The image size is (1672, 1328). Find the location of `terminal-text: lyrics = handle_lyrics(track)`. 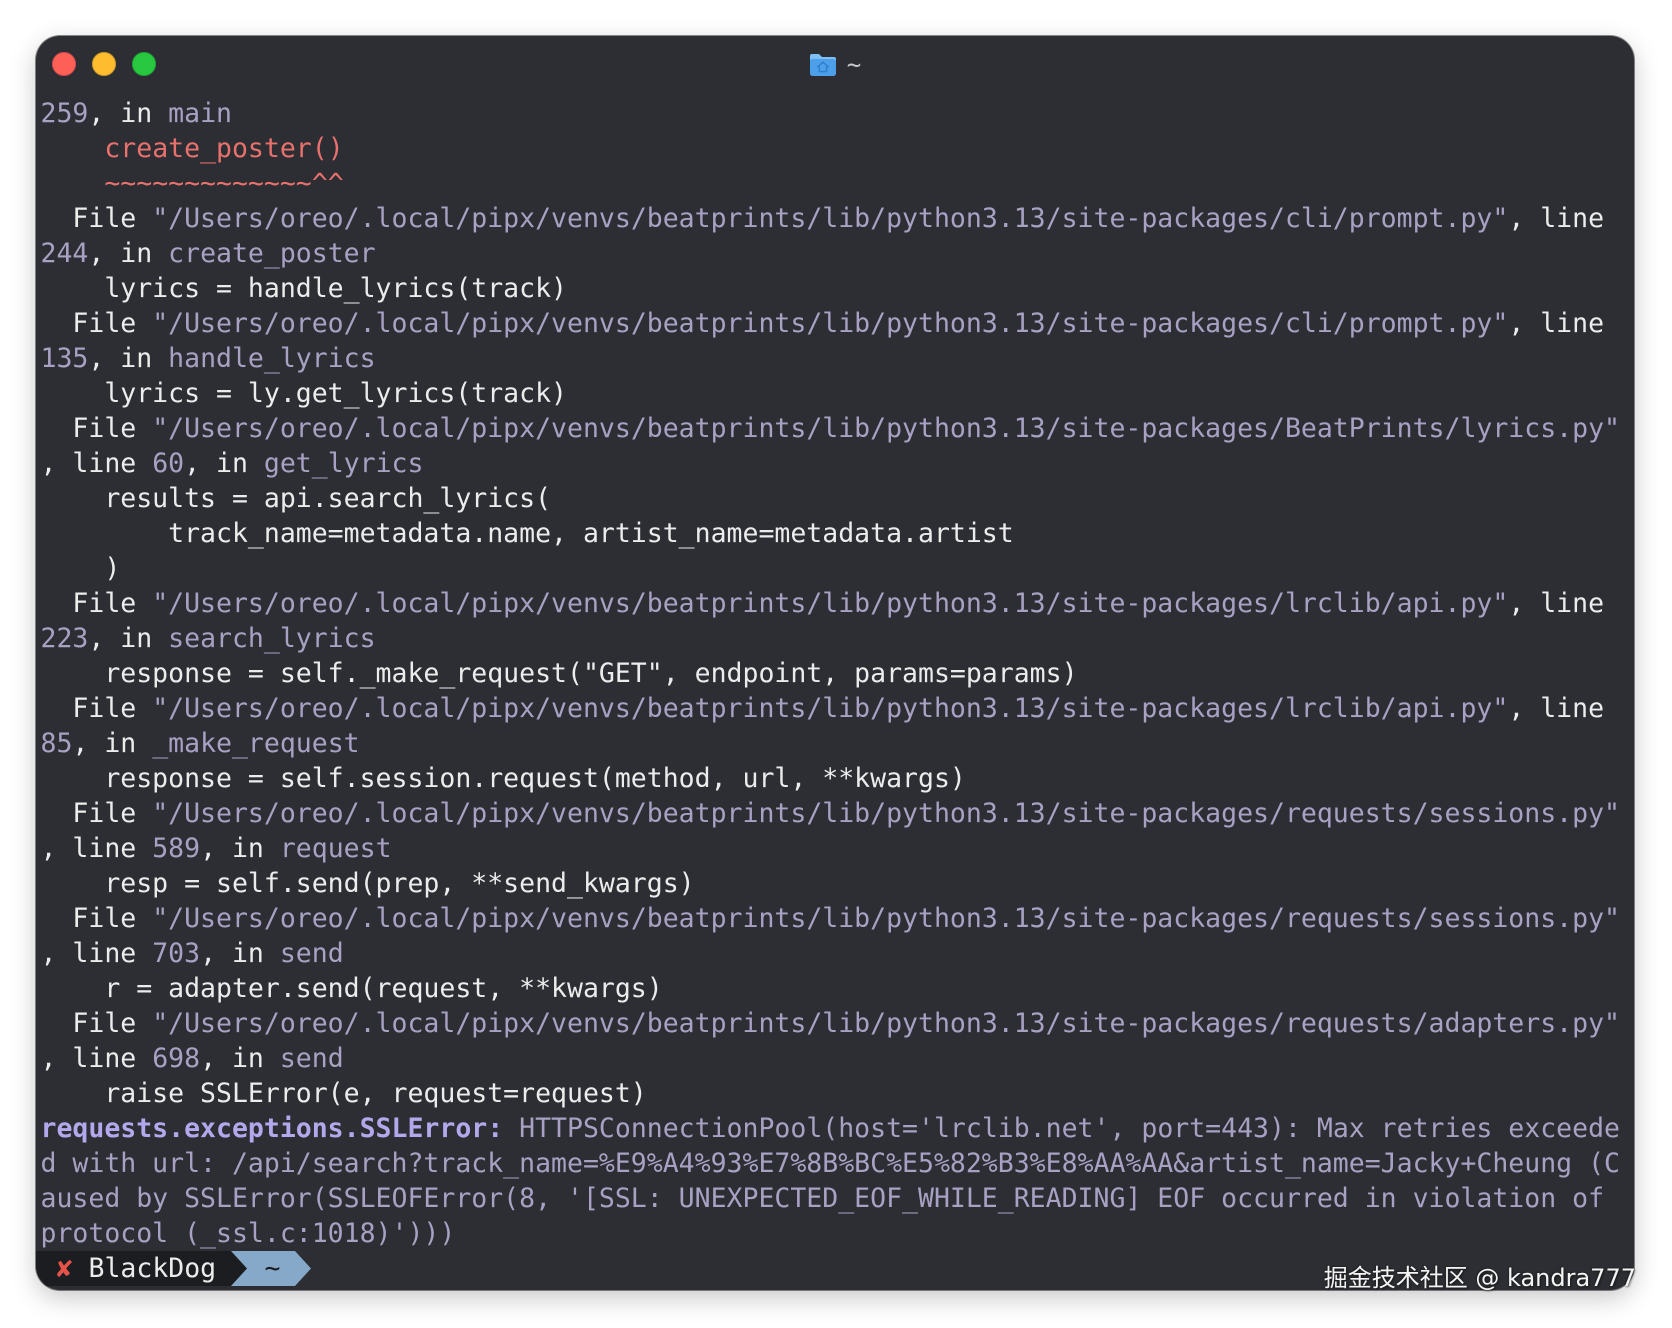

terminal-text: lyrics = handle_lyrics(track) is located at coordinates (303, 288).